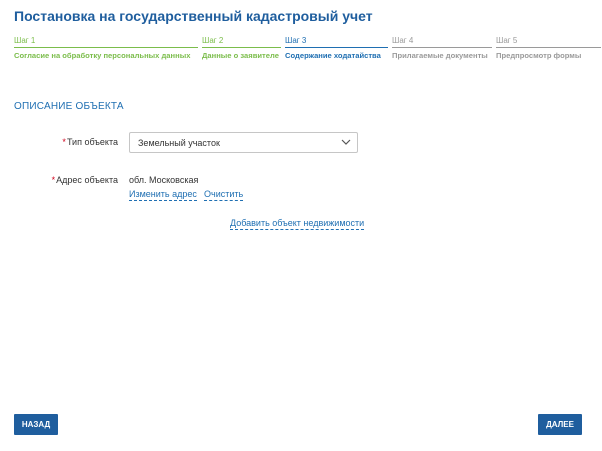  I want to click on step-2-label: Данные о заявителе, so click(240, 55).